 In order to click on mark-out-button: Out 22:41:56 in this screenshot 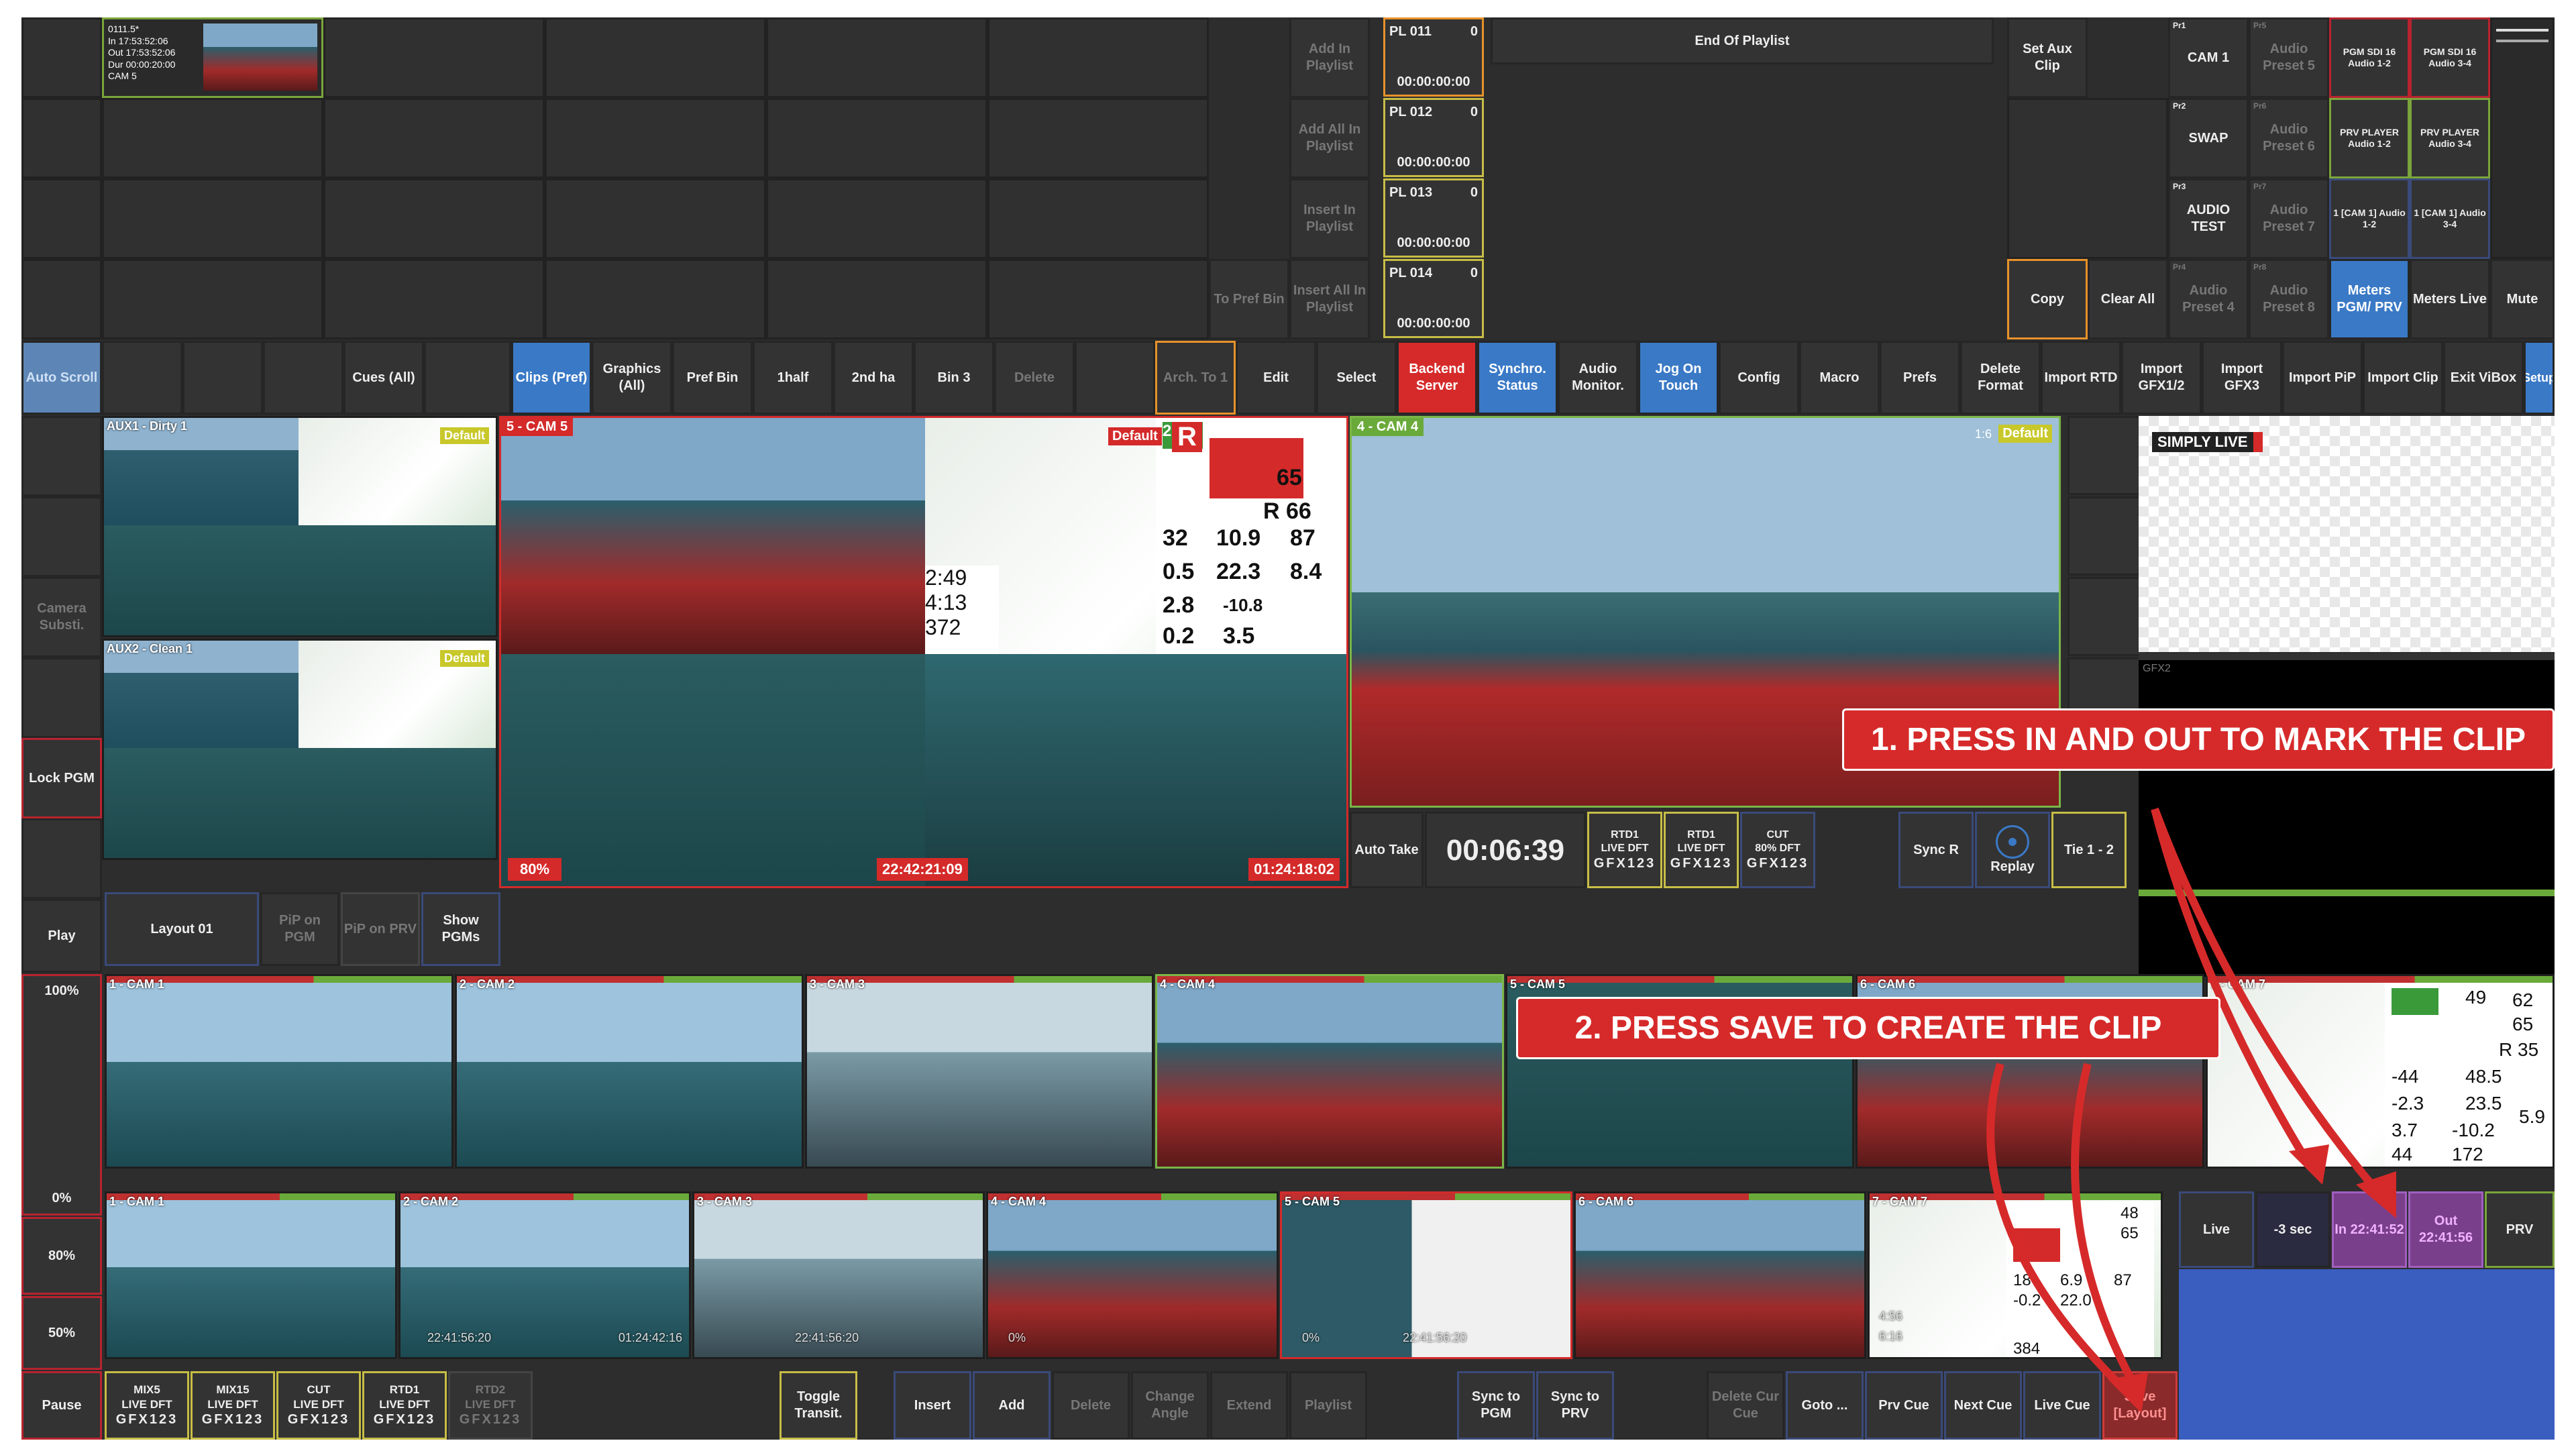, I will do `click(2445, 1229)`.